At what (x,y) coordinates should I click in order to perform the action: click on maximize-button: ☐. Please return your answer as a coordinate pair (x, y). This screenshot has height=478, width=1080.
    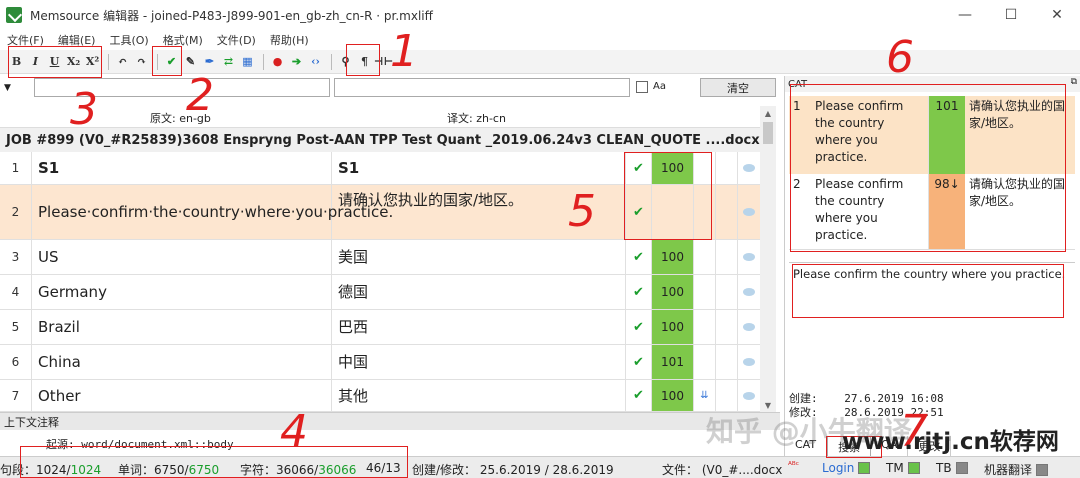
    Looking at the image, I should click on (1011, 15).